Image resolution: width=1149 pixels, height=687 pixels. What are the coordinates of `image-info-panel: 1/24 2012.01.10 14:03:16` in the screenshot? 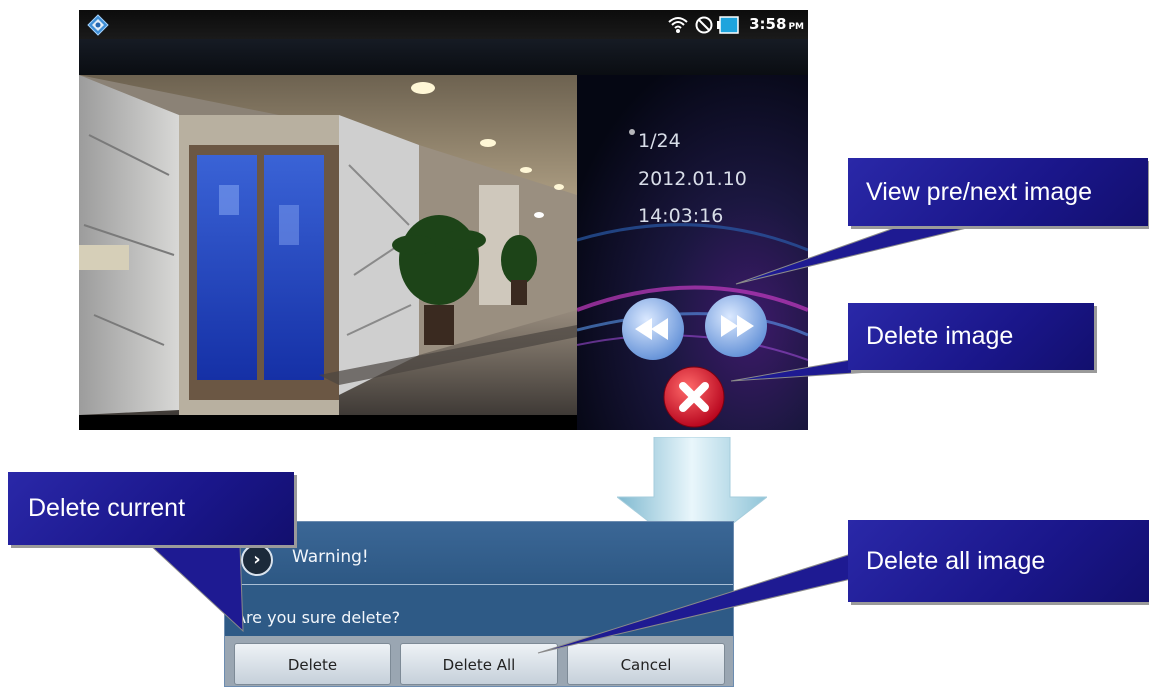 It's located at (692, 252).